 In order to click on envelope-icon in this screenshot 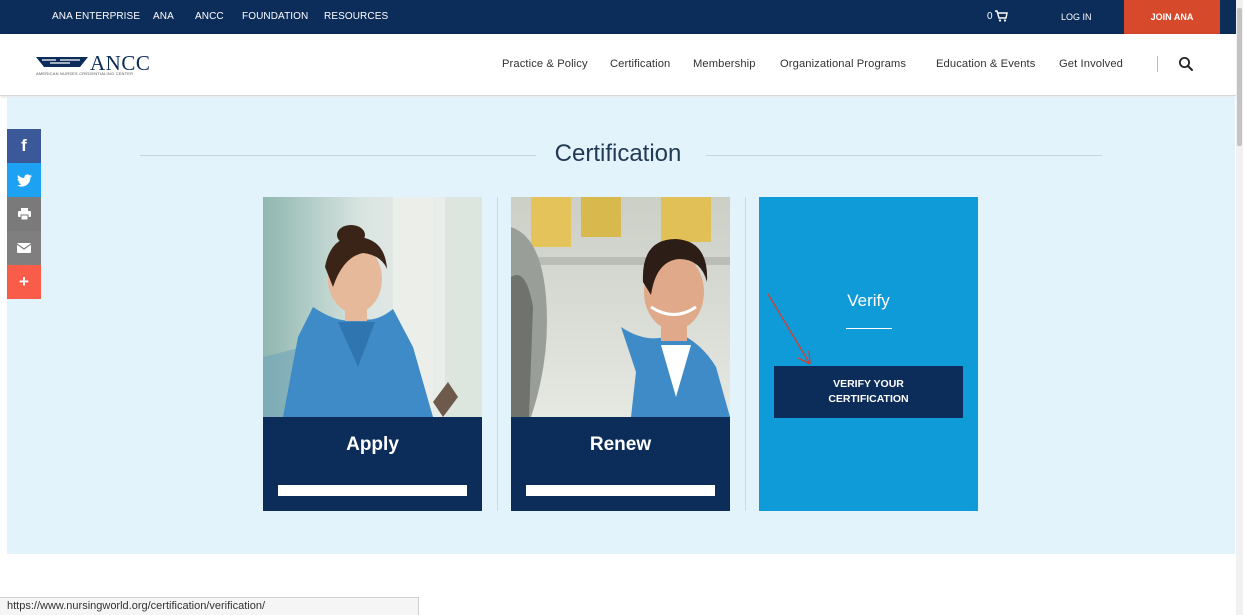, I will do `click(24, 248)`.